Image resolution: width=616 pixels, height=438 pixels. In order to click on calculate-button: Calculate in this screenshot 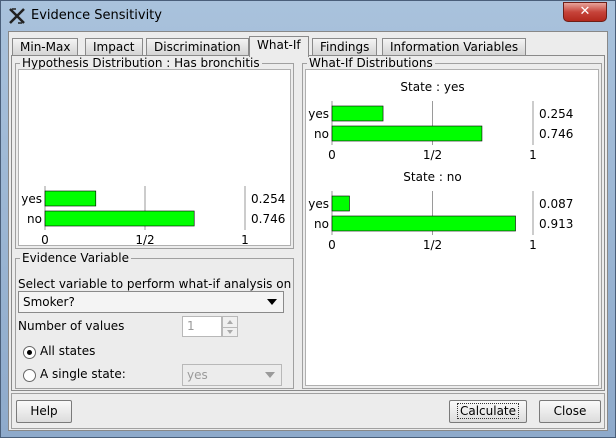, I will do `click(488, 411)`.